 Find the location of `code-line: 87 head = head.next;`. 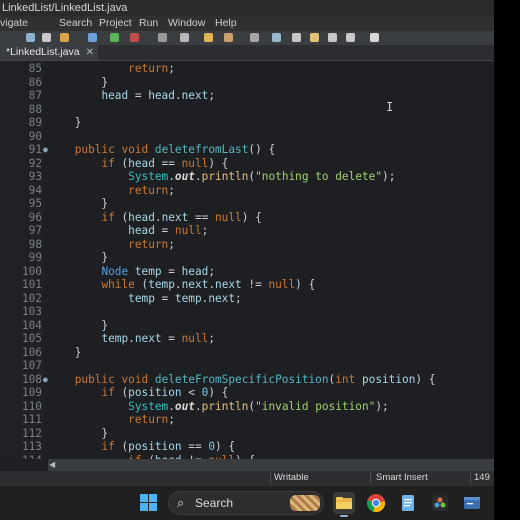

code-line: 87 head = head.next; is located at coordinates (247, 96).